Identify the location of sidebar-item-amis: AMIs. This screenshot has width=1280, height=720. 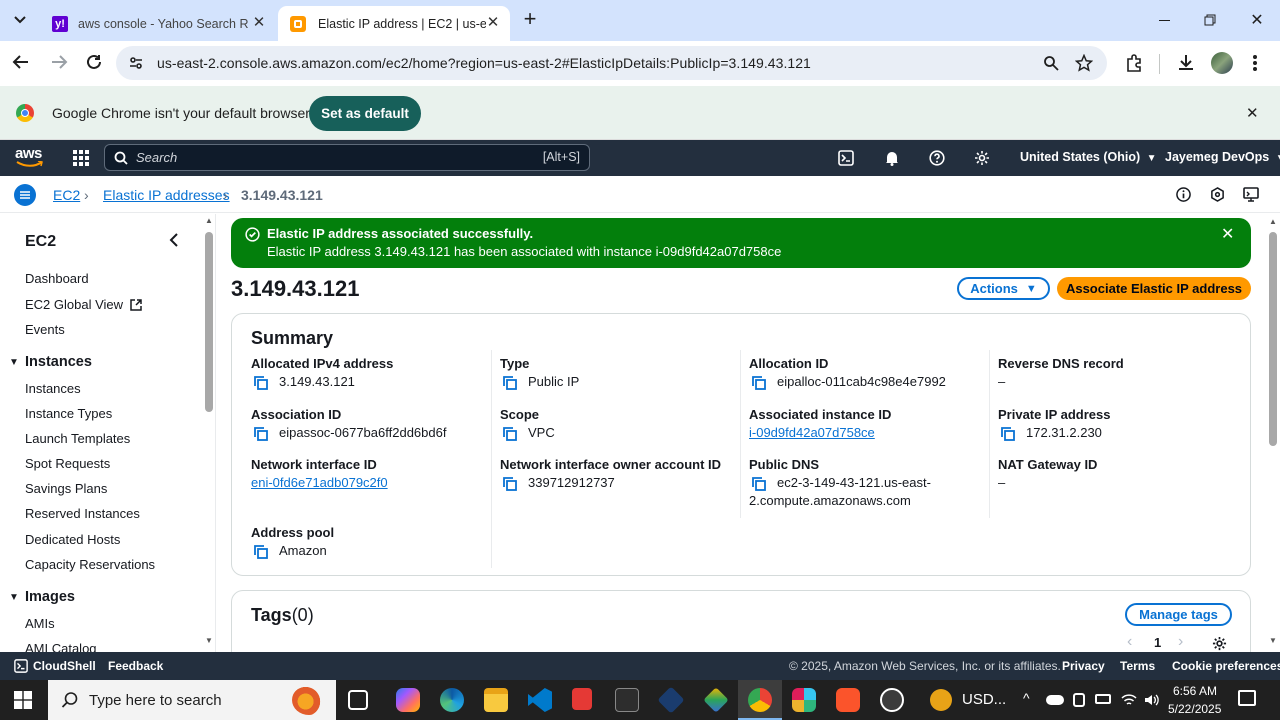
(40, 623).